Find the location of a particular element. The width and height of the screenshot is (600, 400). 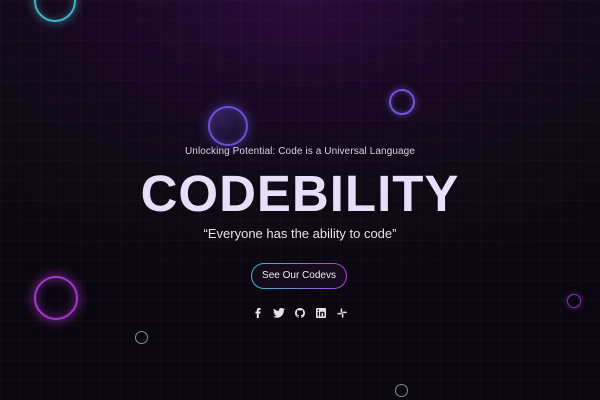

github-icon is located at coordinates (300, 313).